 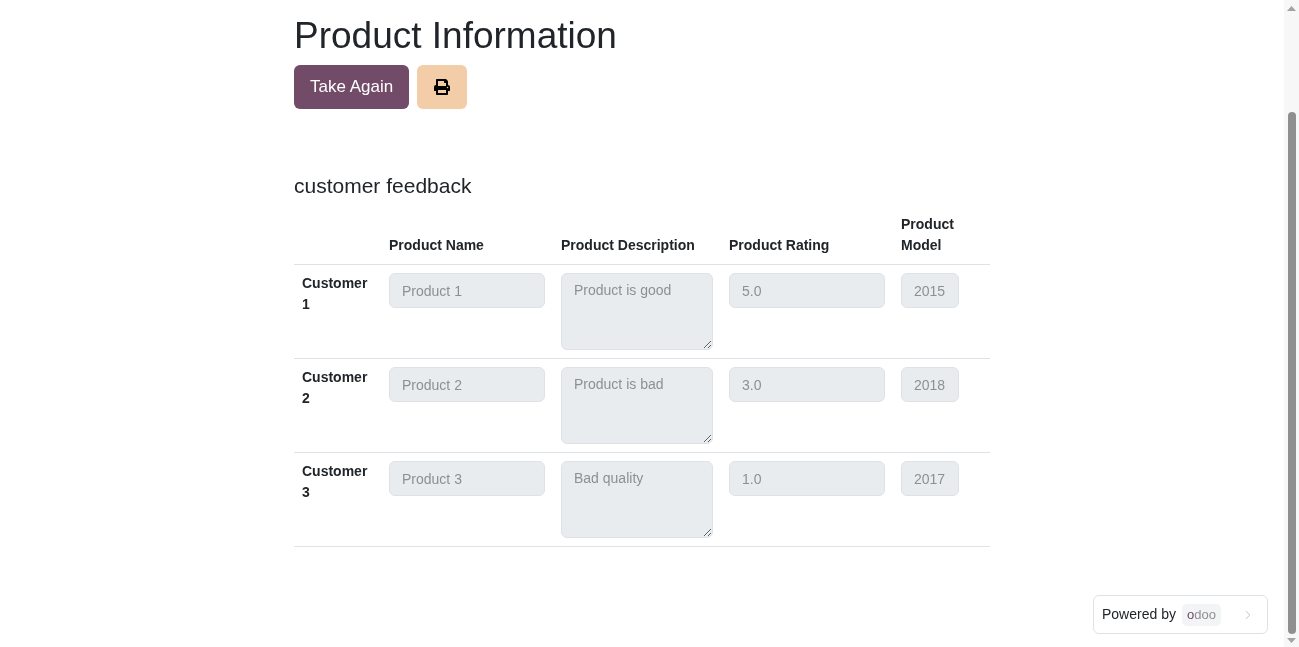 What do you see at coordinates (1180, 614) in the screenshot?
I see `powered-by-badge: Powered by odoo` at bounding box center [1180, 614].